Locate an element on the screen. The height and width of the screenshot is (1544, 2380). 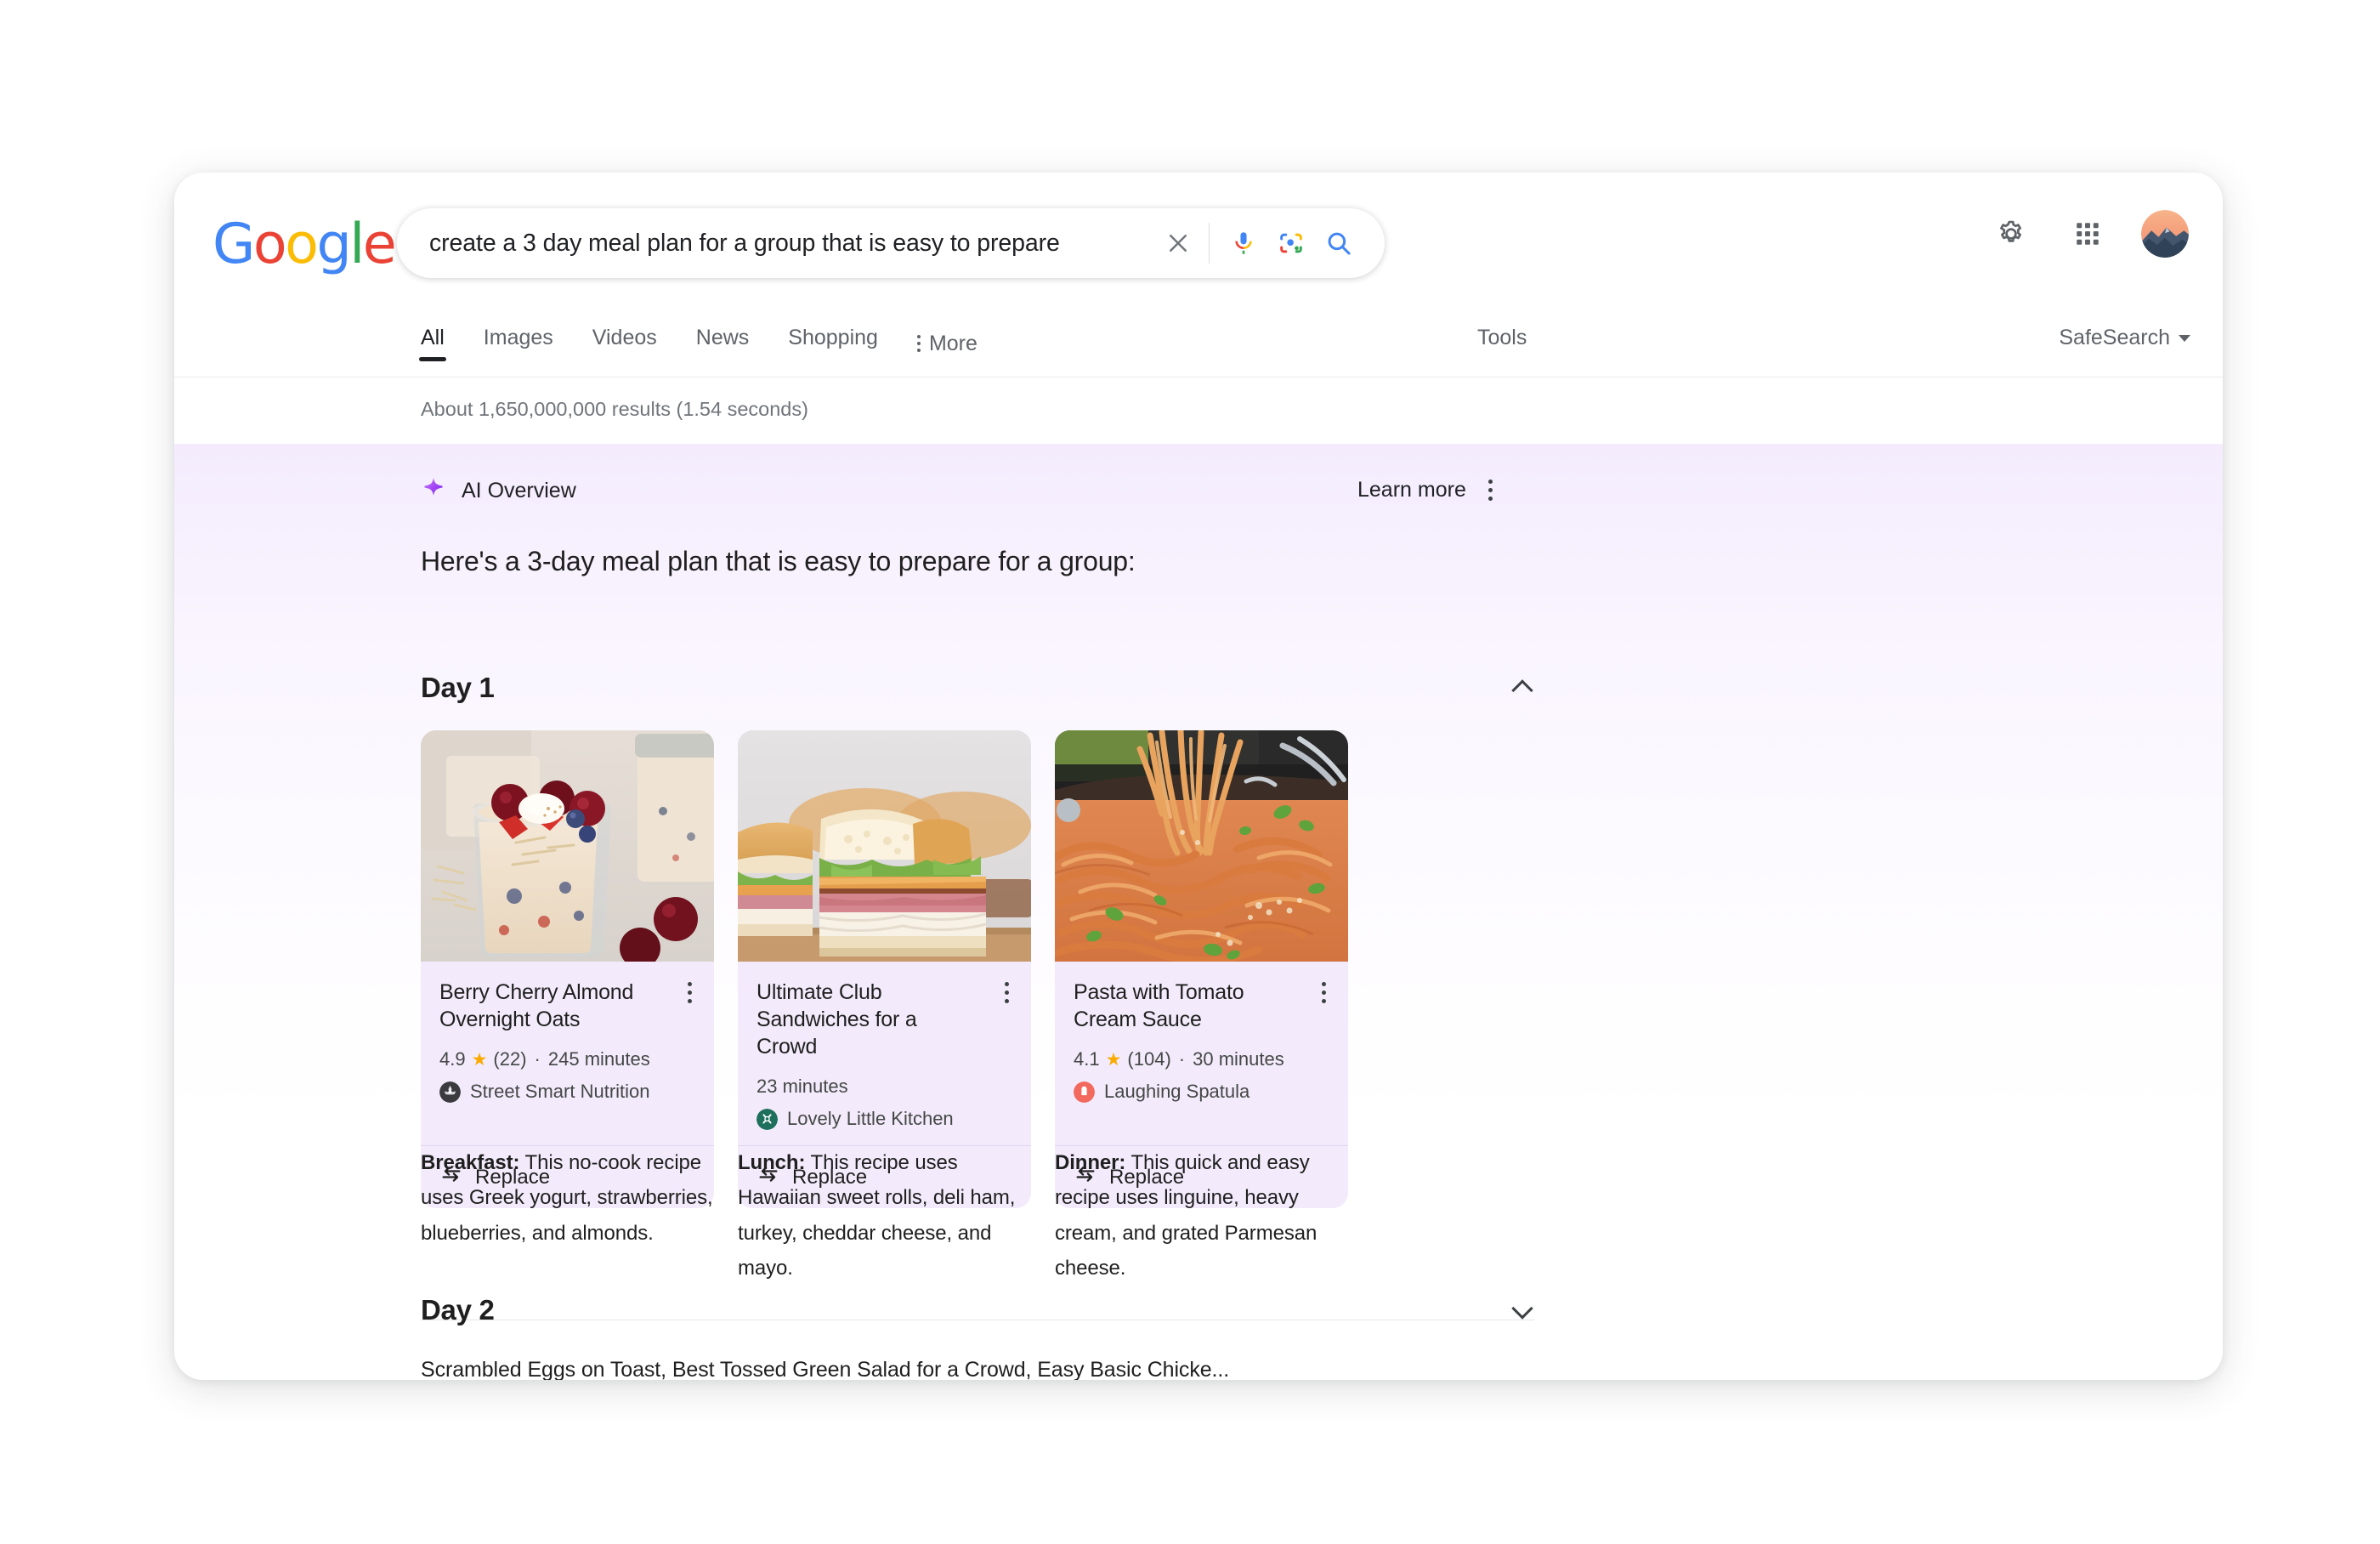
header-actions is located at coordinates (2088, 234).